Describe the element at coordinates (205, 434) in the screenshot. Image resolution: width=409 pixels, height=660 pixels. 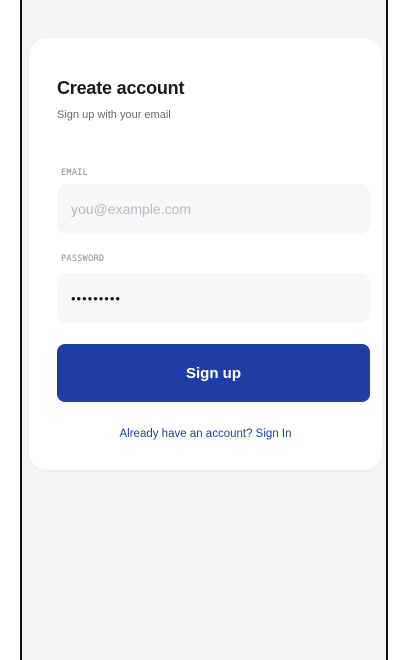
I see `sign-in-link: Already have an account? Sign In` at that location.